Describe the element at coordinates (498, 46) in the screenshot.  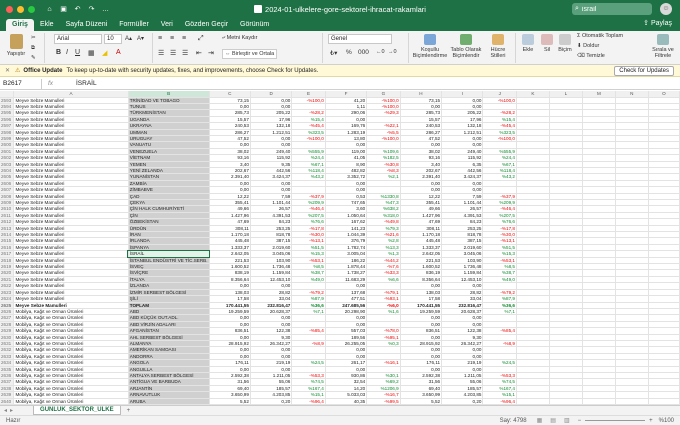
I see `cell-styles-button: Hücre Stilleri` at that location.